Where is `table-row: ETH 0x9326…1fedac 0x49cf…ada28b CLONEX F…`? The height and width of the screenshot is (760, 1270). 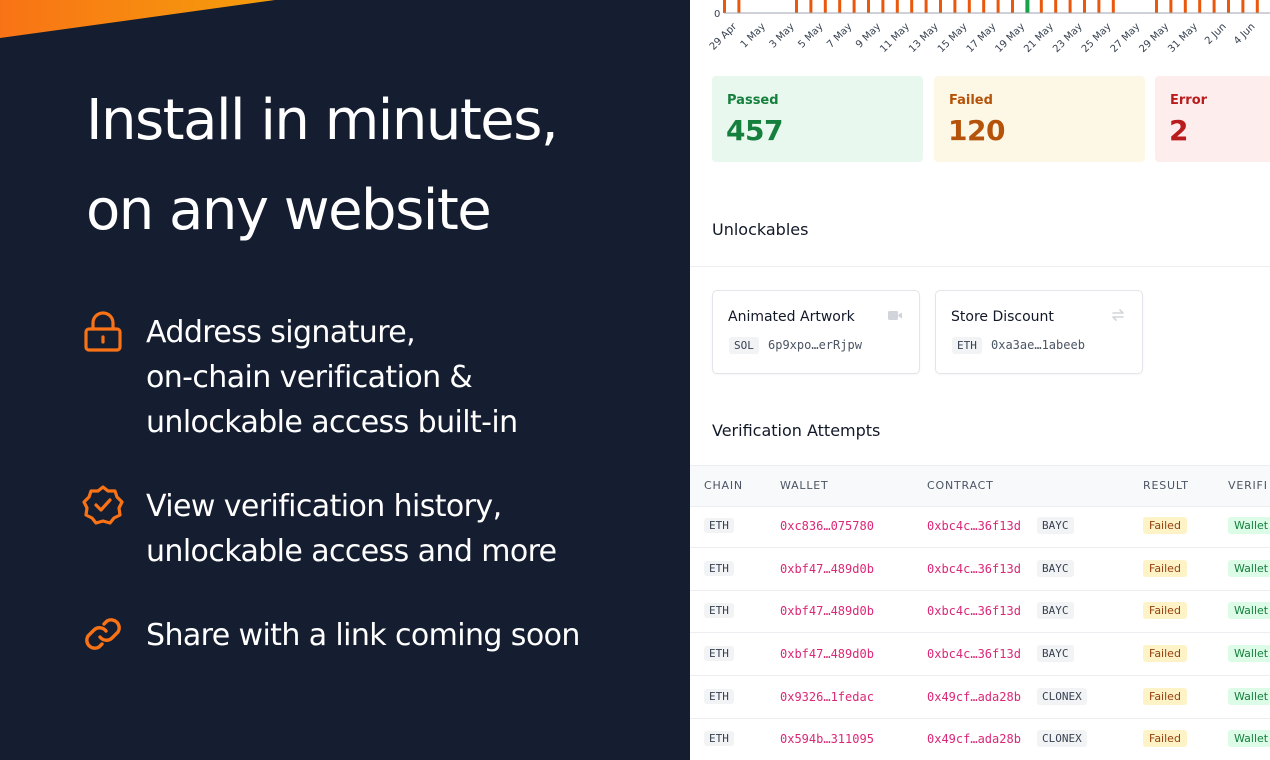 table-row: ETH 0x9326…1fedac 0x49cf…ada28b CLONEX F… is located at coordinates (980, 697).